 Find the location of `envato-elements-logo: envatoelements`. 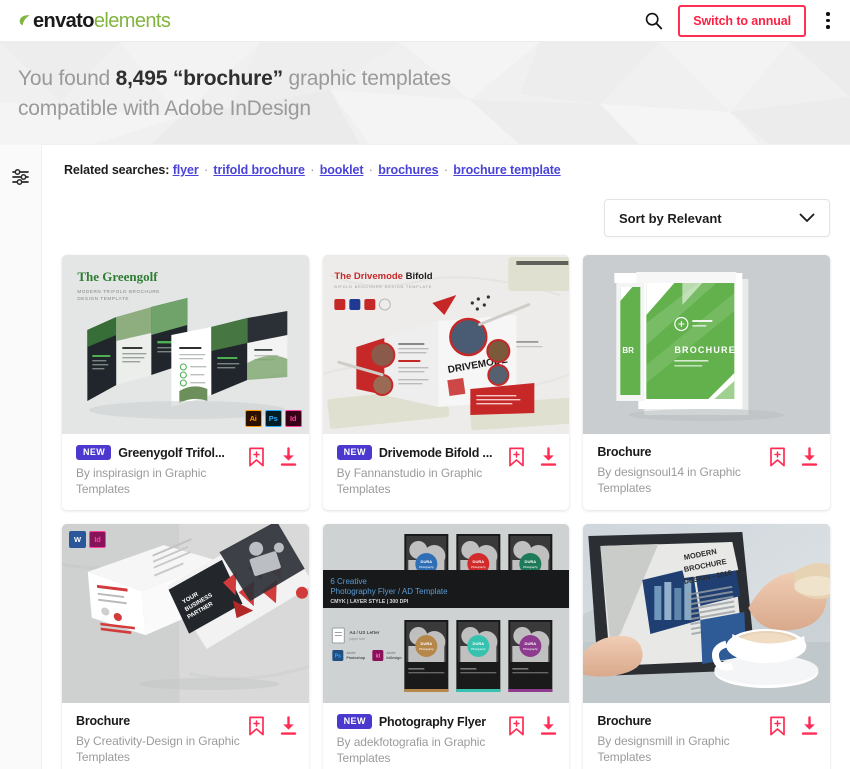

envato-elements-logo: envatoelements is located at coordinates (94, 20).